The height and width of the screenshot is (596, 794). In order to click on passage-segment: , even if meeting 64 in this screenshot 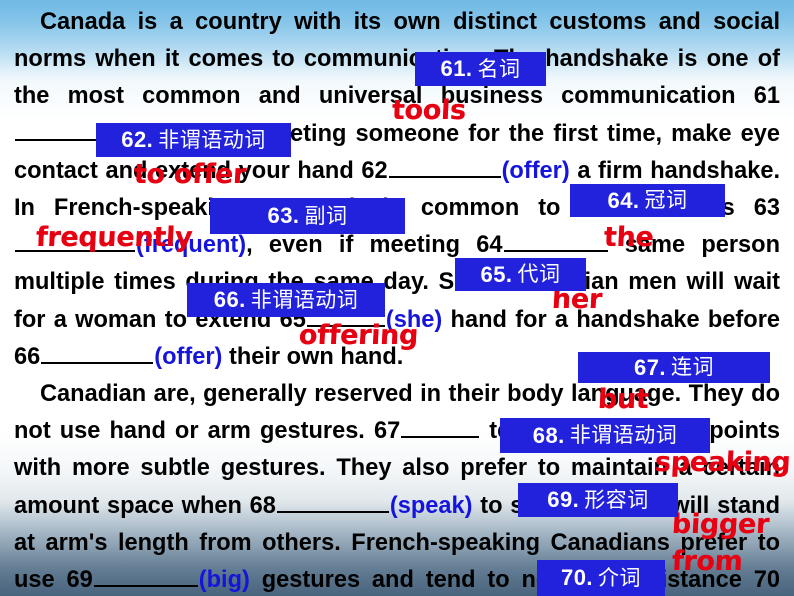, I will do `click(374, 245)`.